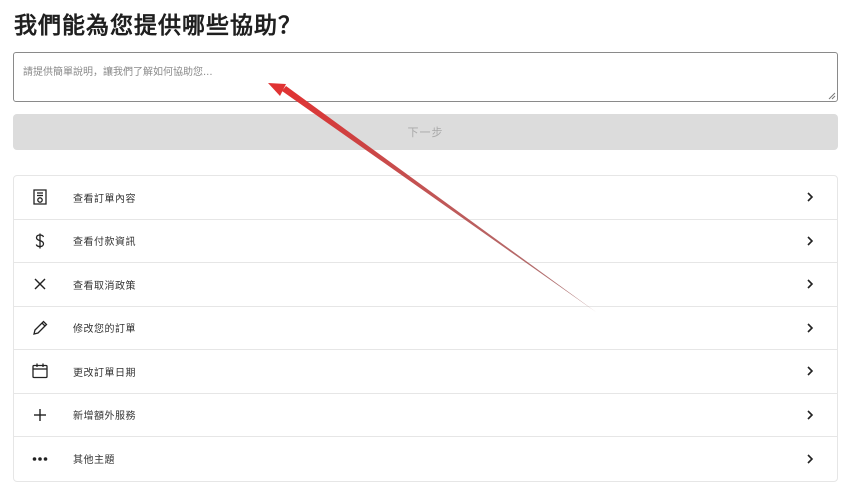 The width and height of the screenshot is (850, 494). Describe the element at coordinates (425, 198) in the screenshot. I see `topic-item-order-details: 查看訂單內容` at that location.